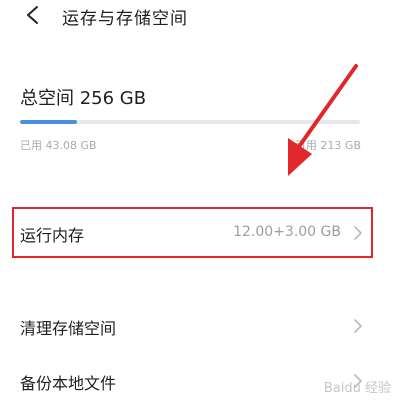 This screenshot has height=410, width=409. I want to click on annotation-arrow-icon, so click(323, 120).